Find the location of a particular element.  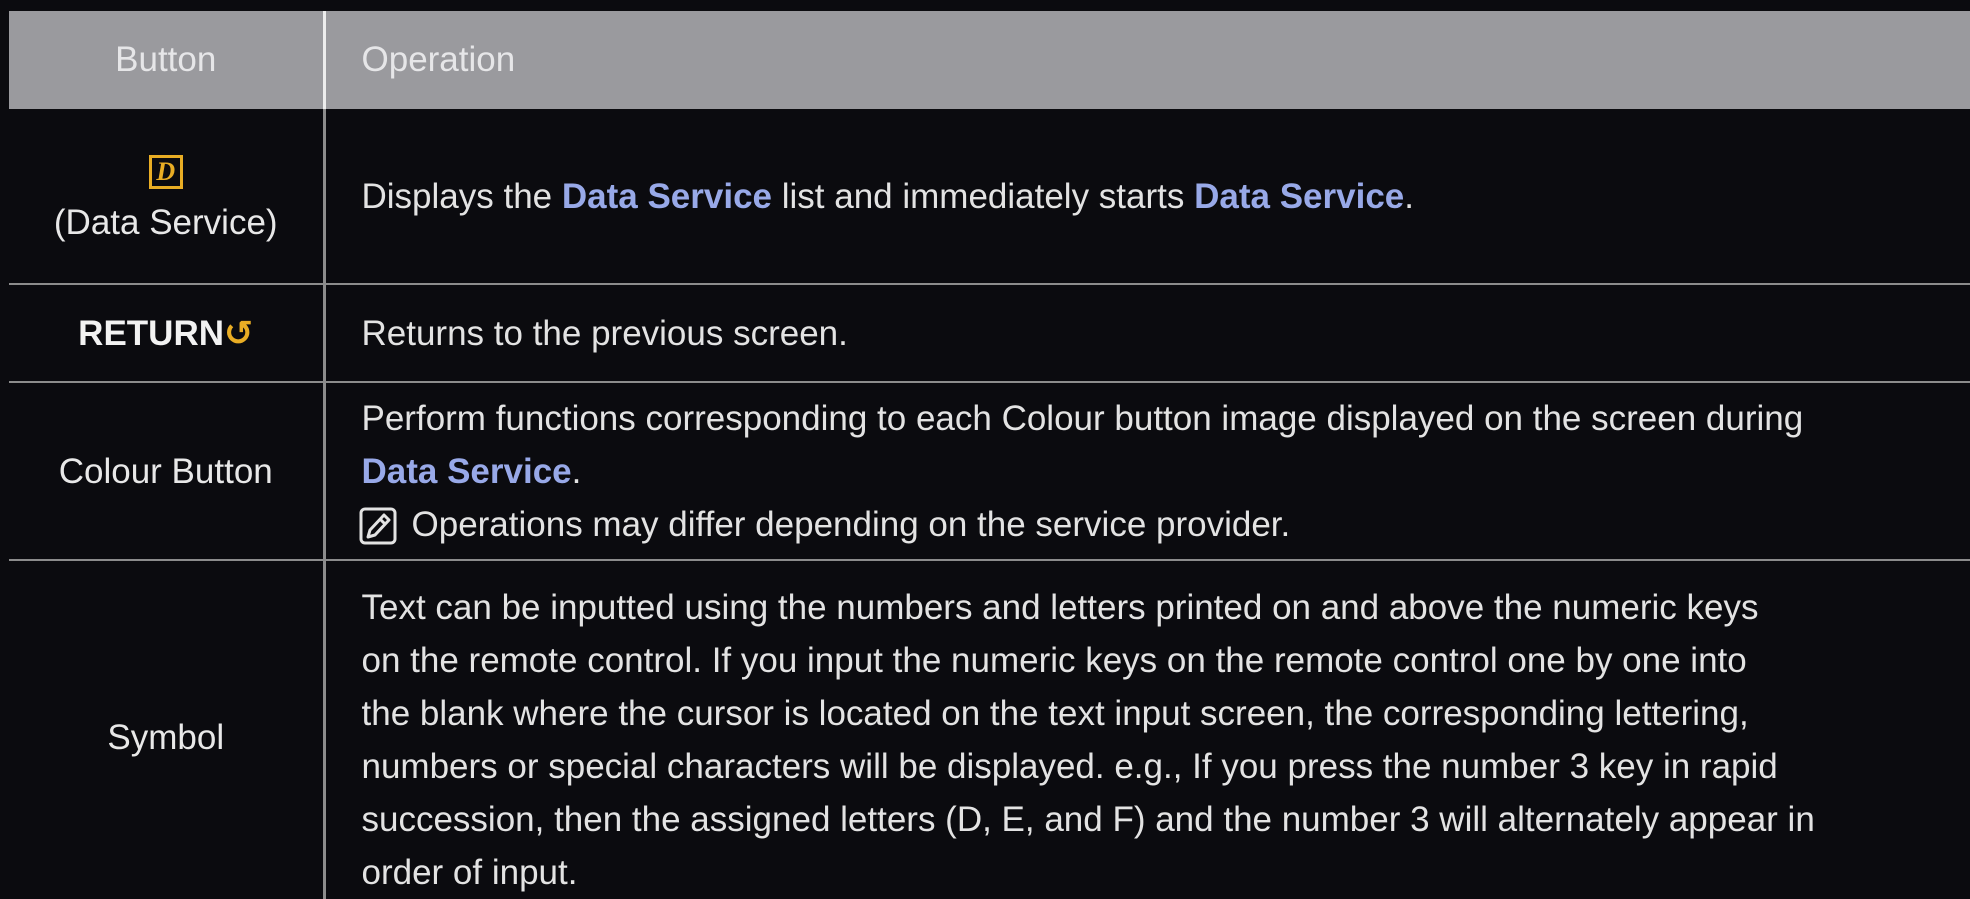

table-header-row: Button Operation is located at coordinates (989, 60).